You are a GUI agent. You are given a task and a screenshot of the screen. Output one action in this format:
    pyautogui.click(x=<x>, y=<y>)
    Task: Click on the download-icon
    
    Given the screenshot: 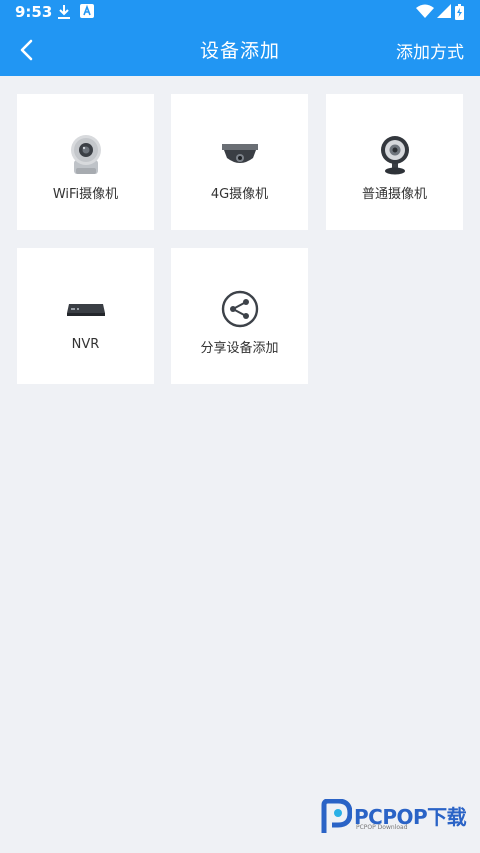 What is the action you would take?
    pyautogui.click(x=64, y=14)
    